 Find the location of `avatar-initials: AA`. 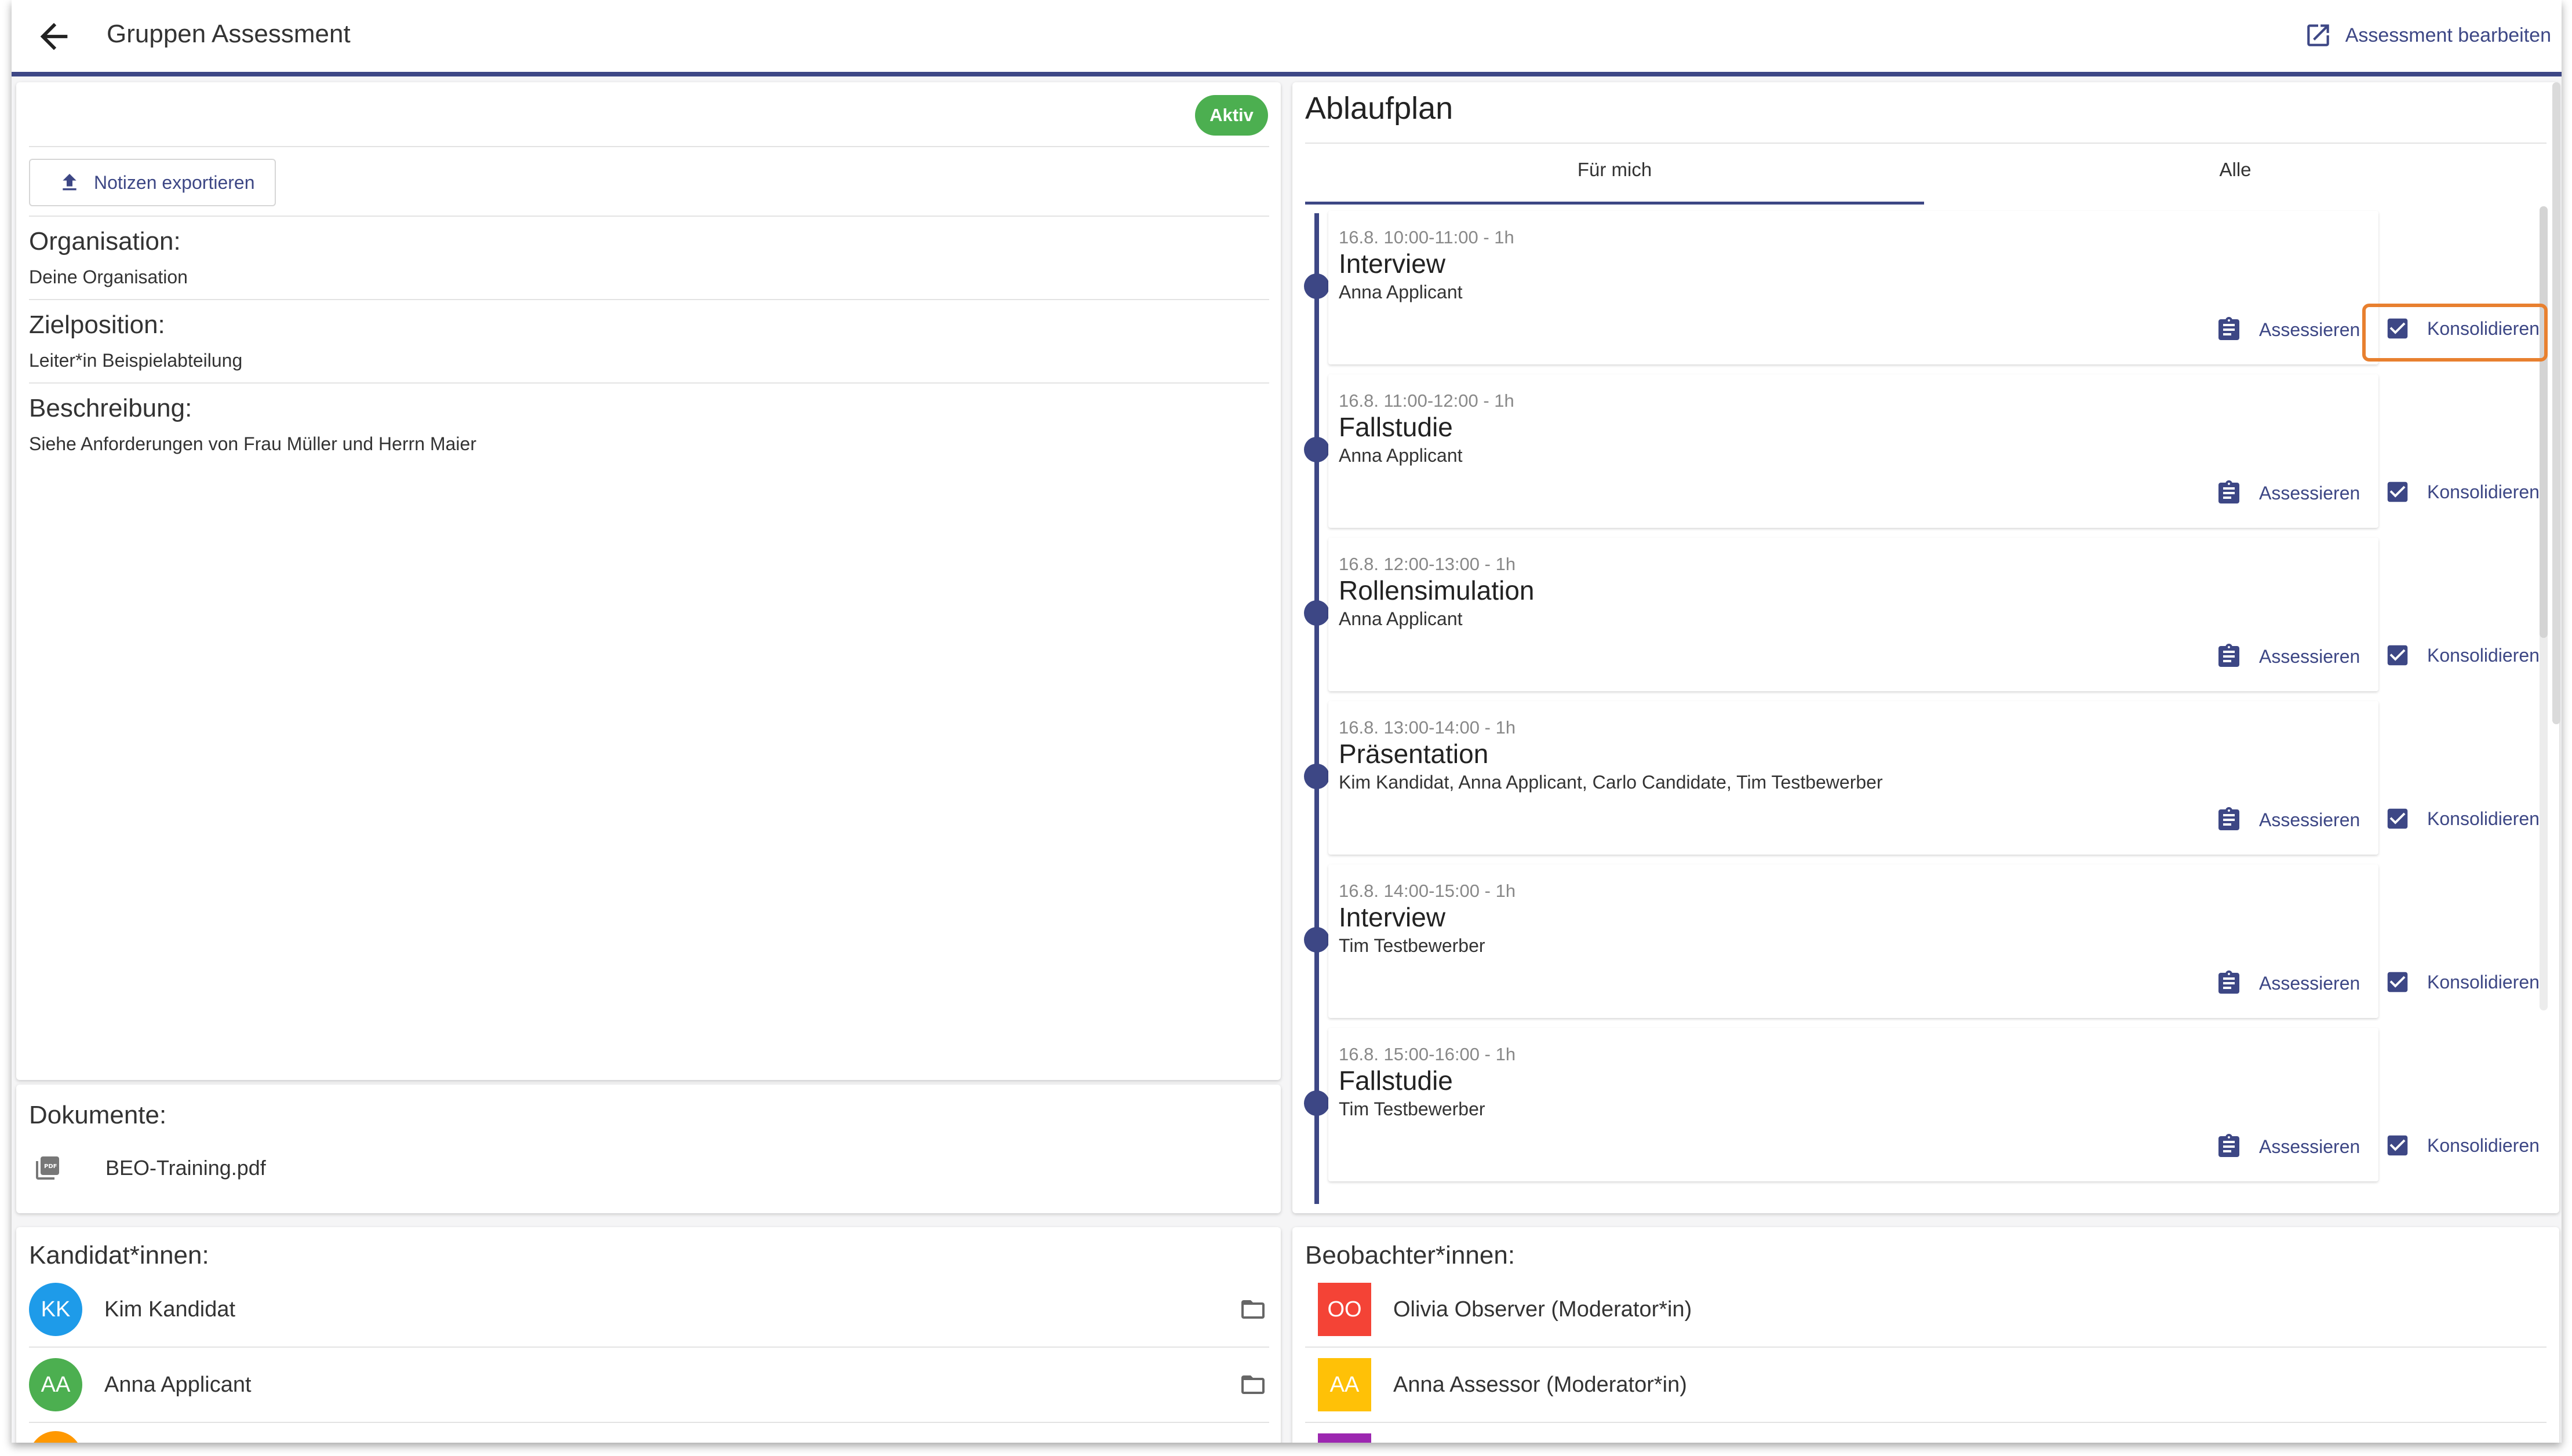

avatar-initials: AA is located at coordinates (56, 1384).